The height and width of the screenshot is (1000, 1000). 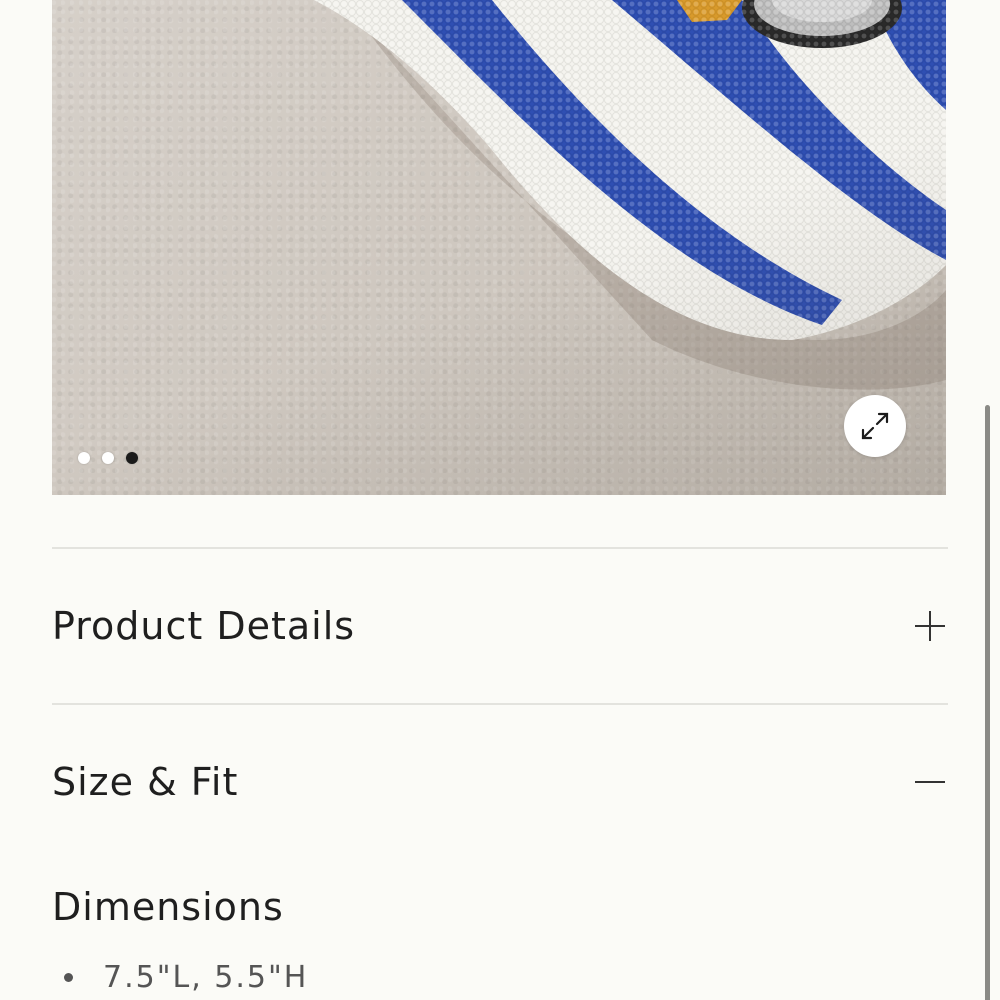 I want to click on accordion-product-details: Product Details, so click(x=500, y=626).